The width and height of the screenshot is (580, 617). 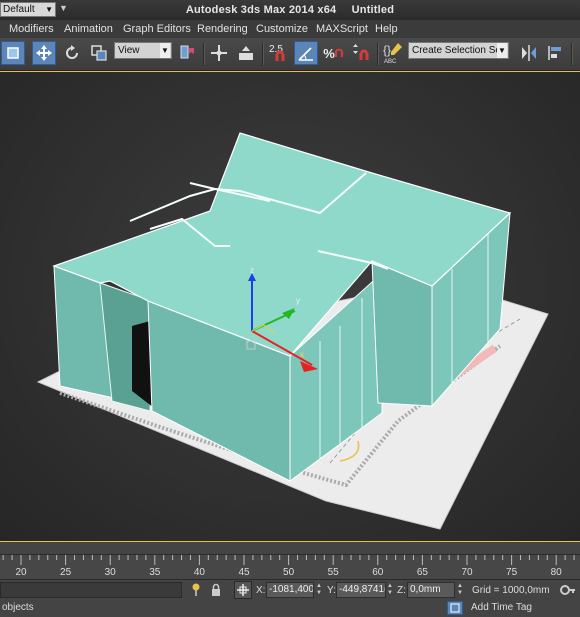 I want to click on select-and-rotate-button, so click(x=72, y=53).